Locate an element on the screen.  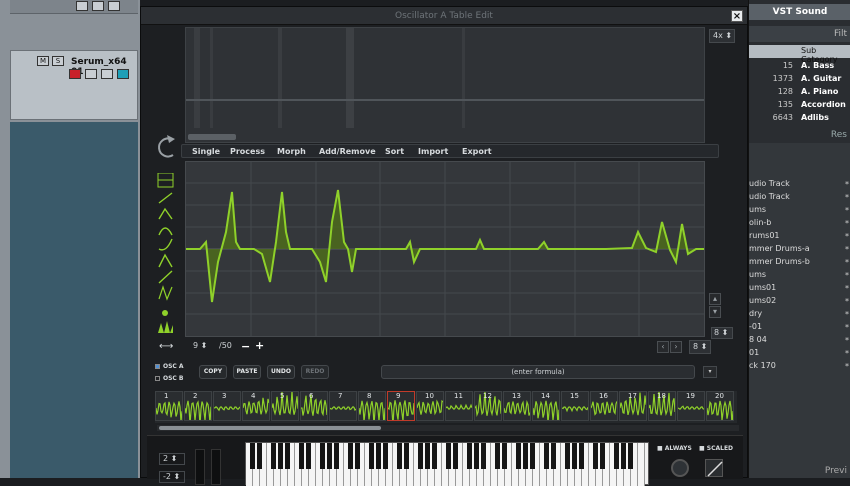
instrument-button is located at coordinates (123, 74).